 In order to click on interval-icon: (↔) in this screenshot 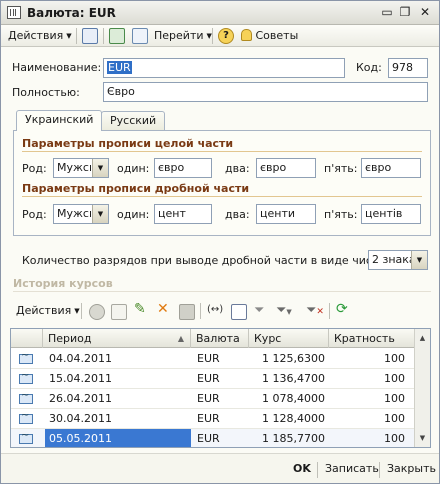, I will do `click(215, 309)`.